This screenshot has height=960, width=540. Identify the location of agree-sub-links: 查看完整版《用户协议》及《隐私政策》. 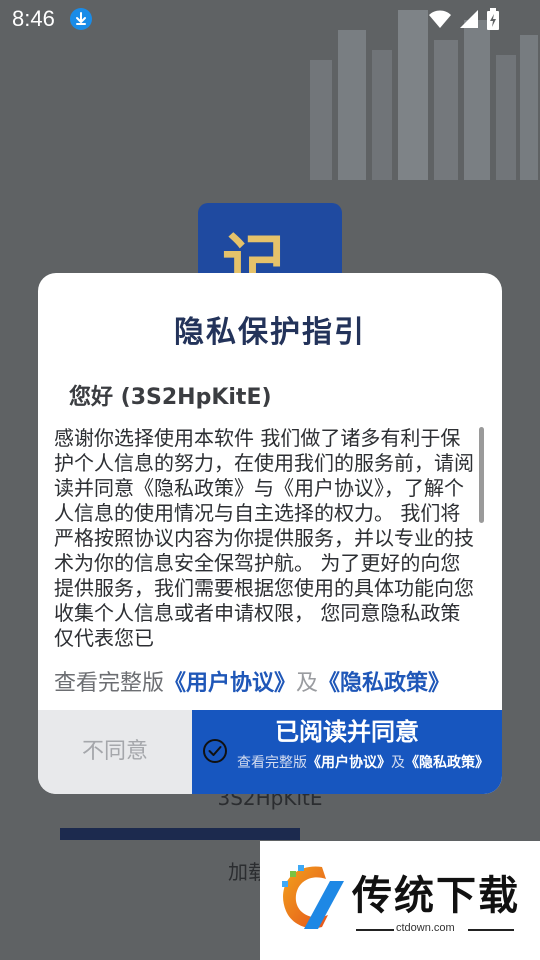
(363, 762).